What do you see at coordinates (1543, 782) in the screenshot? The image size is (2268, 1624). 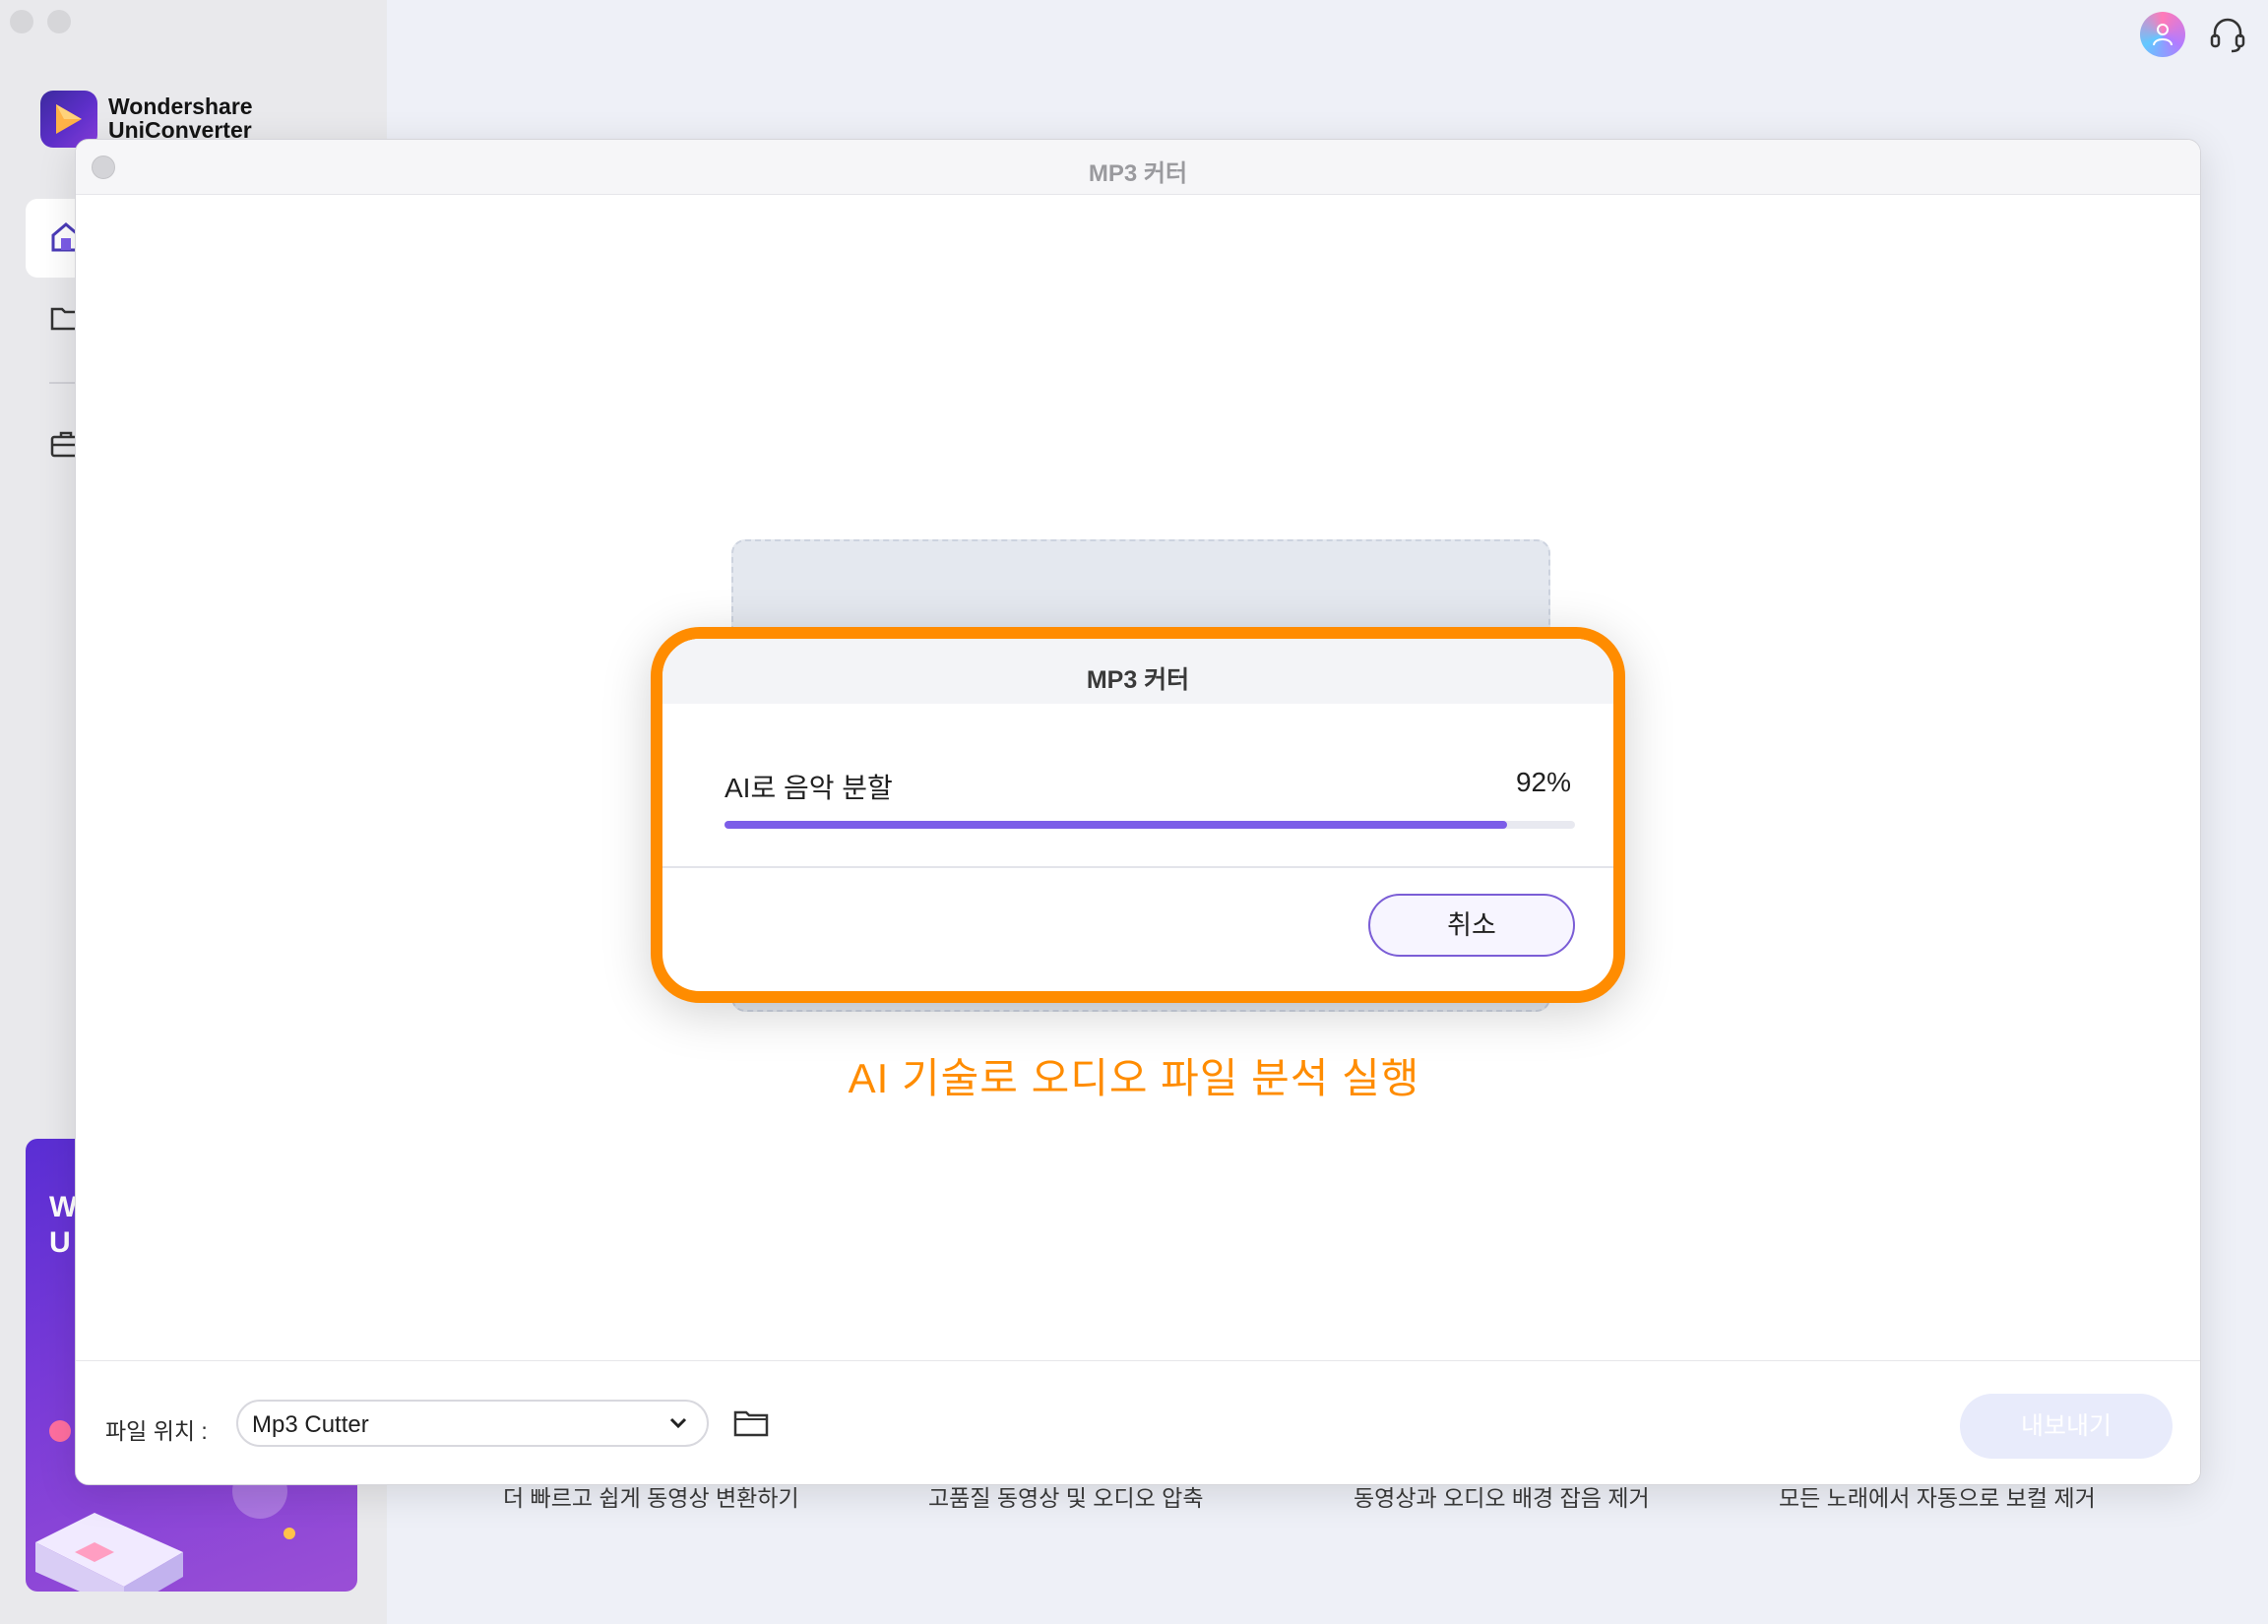 I see `progress-percent: 92%` at bounding box center [1543, 782].